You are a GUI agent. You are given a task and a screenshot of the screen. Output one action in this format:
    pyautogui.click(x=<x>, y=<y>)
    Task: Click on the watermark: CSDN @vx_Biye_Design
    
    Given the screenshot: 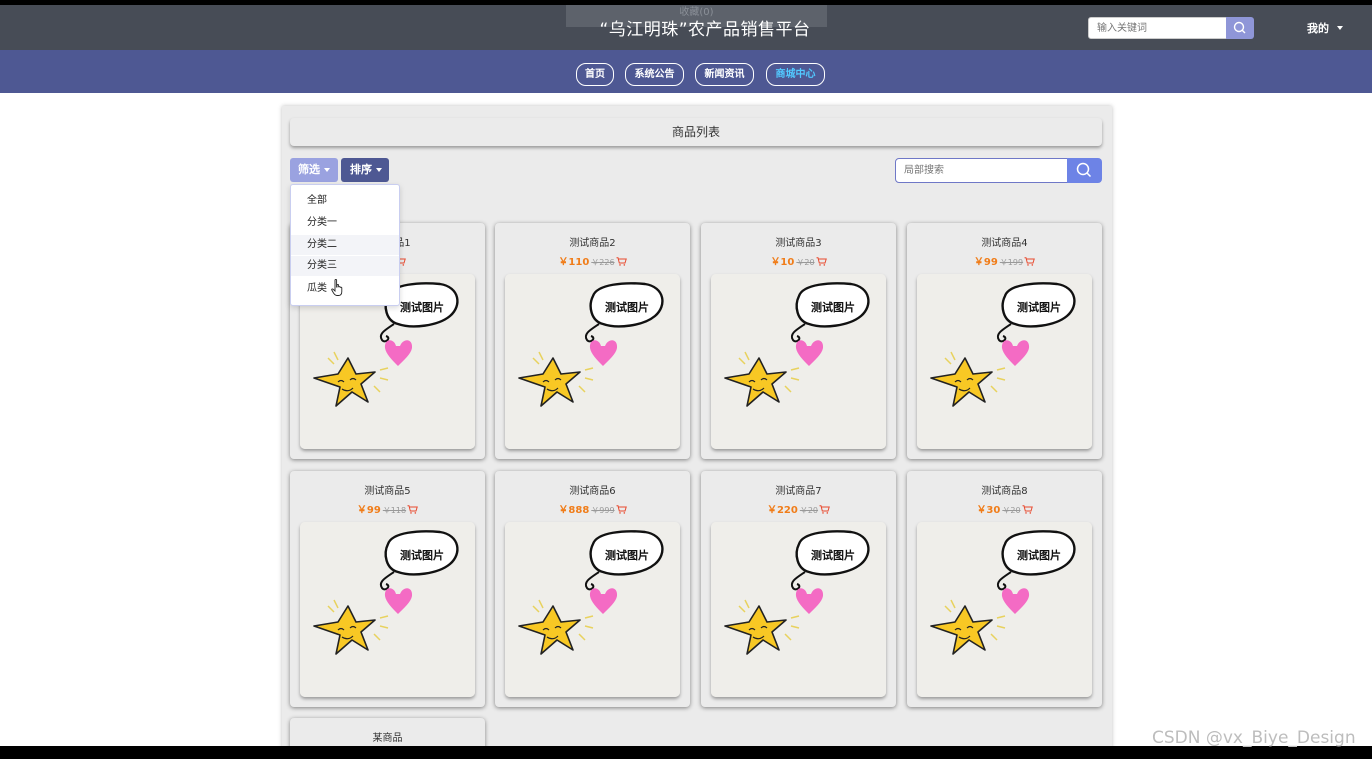 What is the action you would take?
    pyautogui.click(x=1254, y=738)
    